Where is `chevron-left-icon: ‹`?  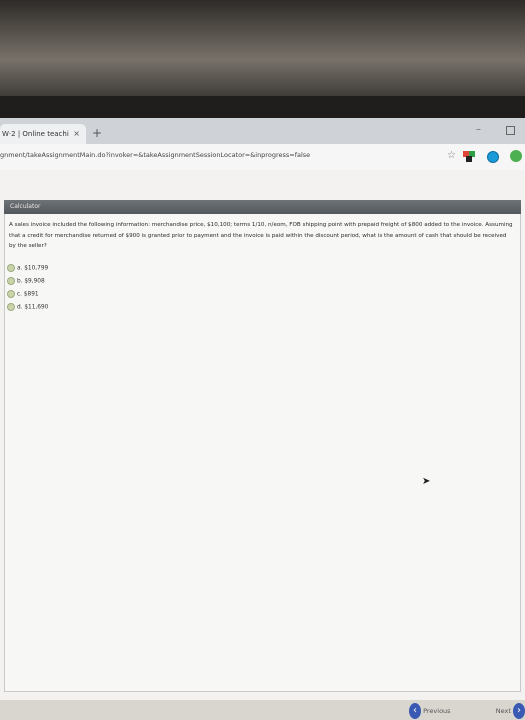
chevron-left-icon: ‹ is located at coordinates (415, 711).